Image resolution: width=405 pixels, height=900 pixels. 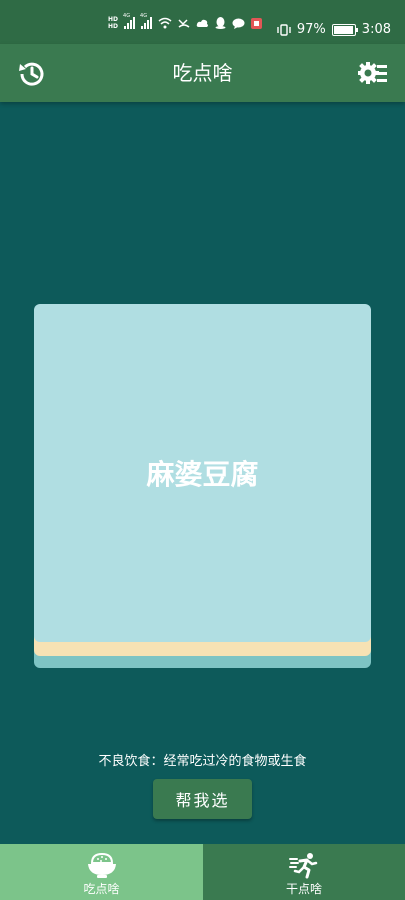 What do you see at coordinates (127, 16) in the screenshot?
I see `network-type-label: 4G` at bounding box center [127, 16].